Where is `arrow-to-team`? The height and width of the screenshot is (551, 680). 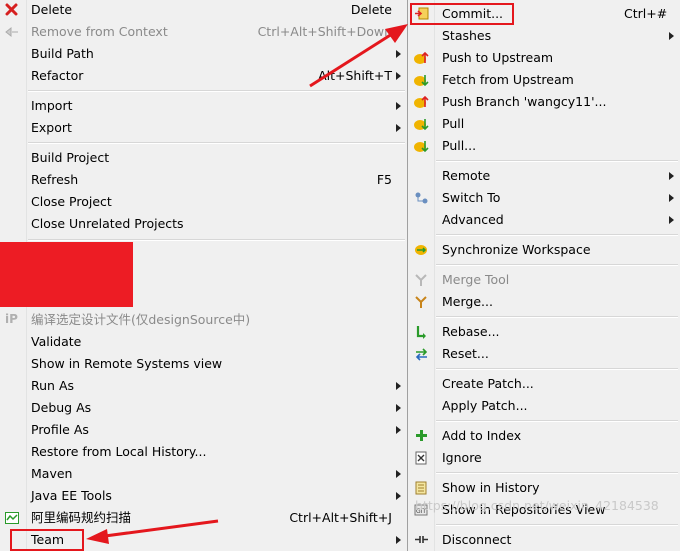 arrow-to-team is located at coordinates (152, 531).